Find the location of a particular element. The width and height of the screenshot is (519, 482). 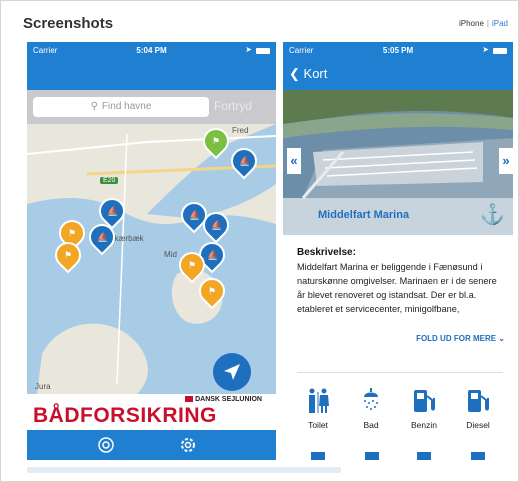

toilet-icon is located at coordinates (319, 400).